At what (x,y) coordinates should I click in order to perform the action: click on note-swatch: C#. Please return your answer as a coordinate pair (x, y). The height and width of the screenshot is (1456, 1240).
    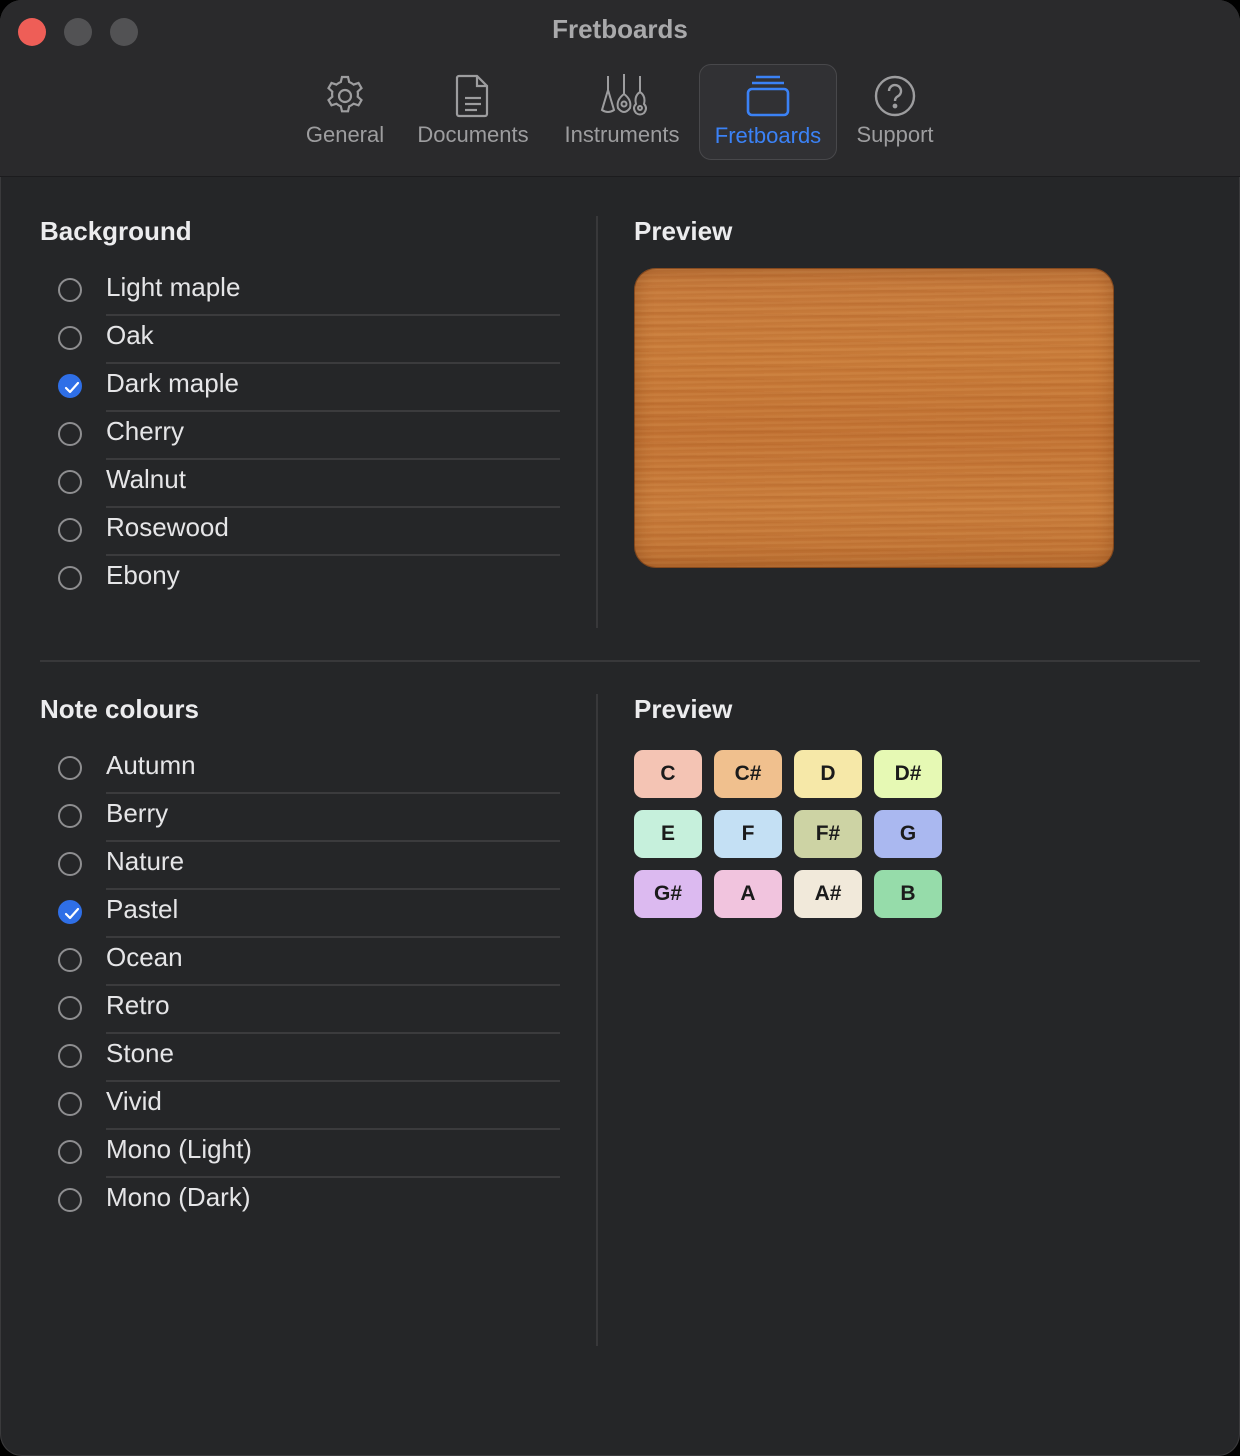
    Looking at the image, I should click on (748, 774).